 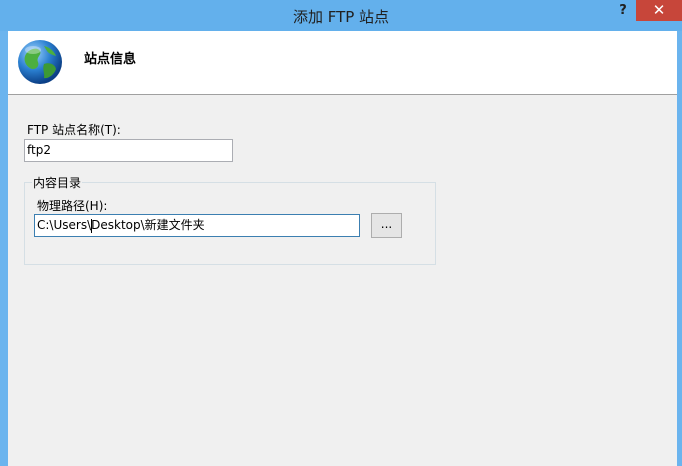 I want to click on page-title: 站点信息, so click(x=110, y=59).